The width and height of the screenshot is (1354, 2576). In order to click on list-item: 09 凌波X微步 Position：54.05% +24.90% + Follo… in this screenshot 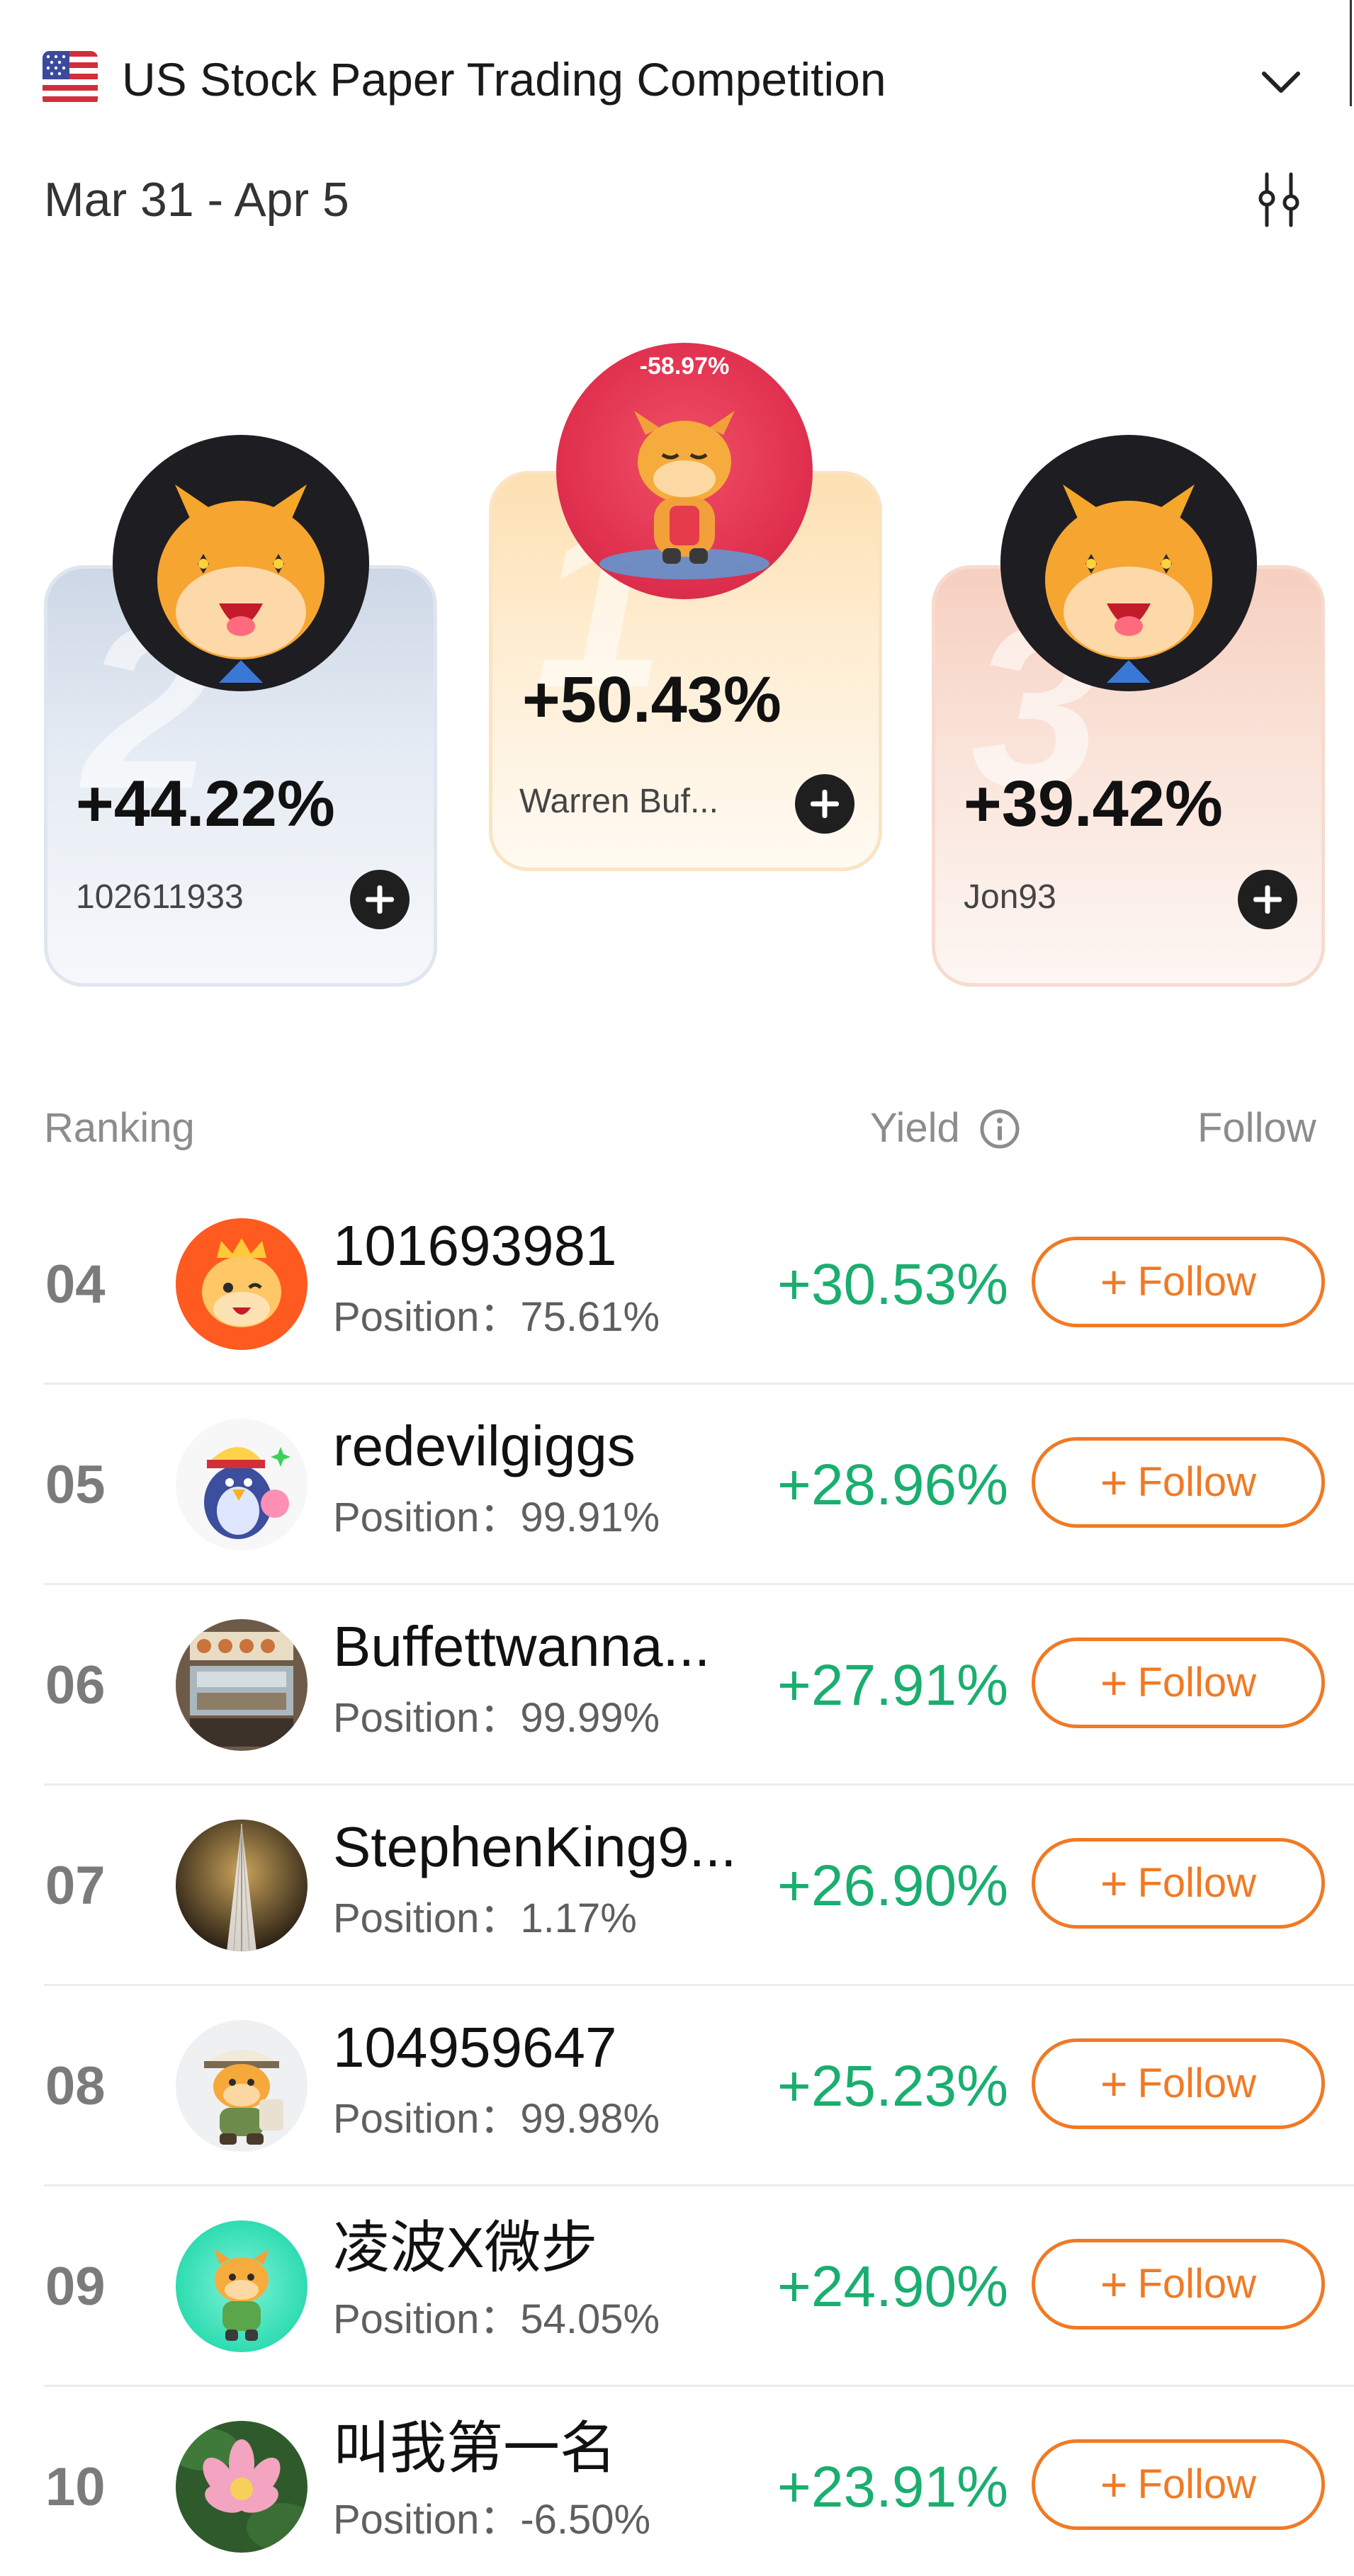, I will do `click(699, 2286)`.